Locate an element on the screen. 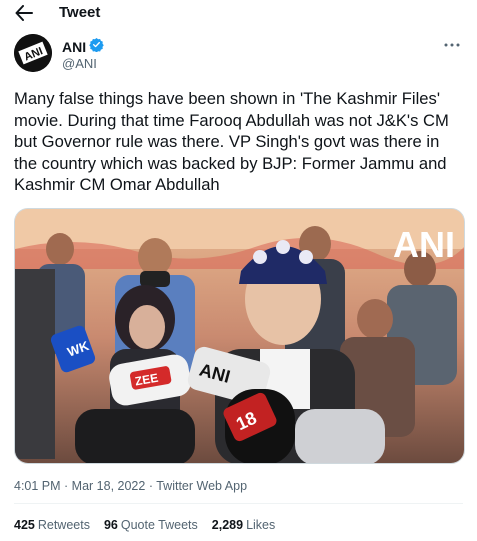 The image size is (477, 541). tweet-date: Mar 18, 2022 is located at coordinates (109, 486).